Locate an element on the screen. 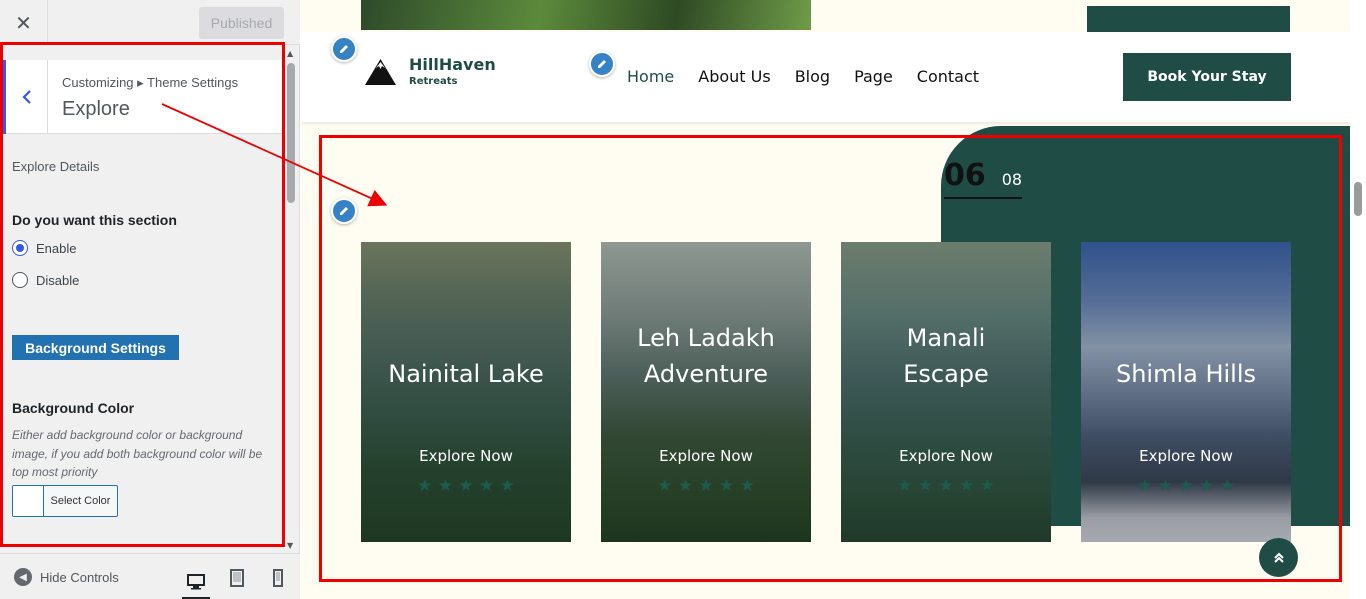 This screenshot has width=1366, height=599. logo-text: HillHaven Retreats is located at coordinates (452, 71).